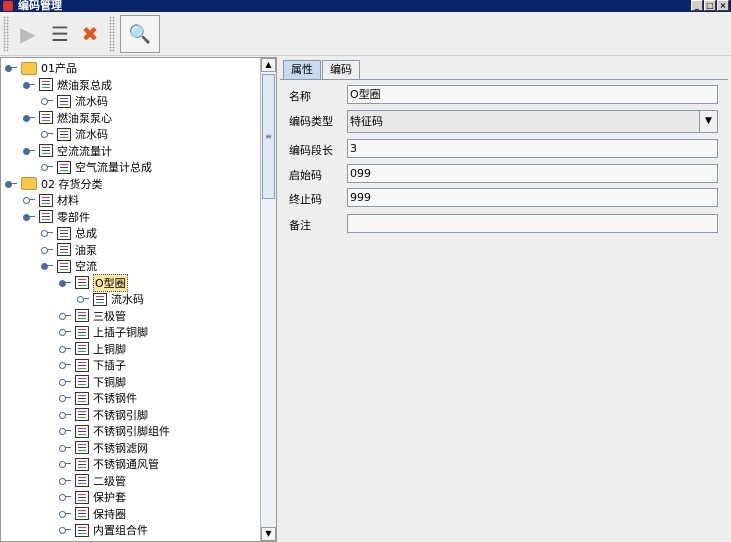 Image resolution: width=731 pixels, height=542 pixels. I want to click on open-button: ▶, so click(28, 34).